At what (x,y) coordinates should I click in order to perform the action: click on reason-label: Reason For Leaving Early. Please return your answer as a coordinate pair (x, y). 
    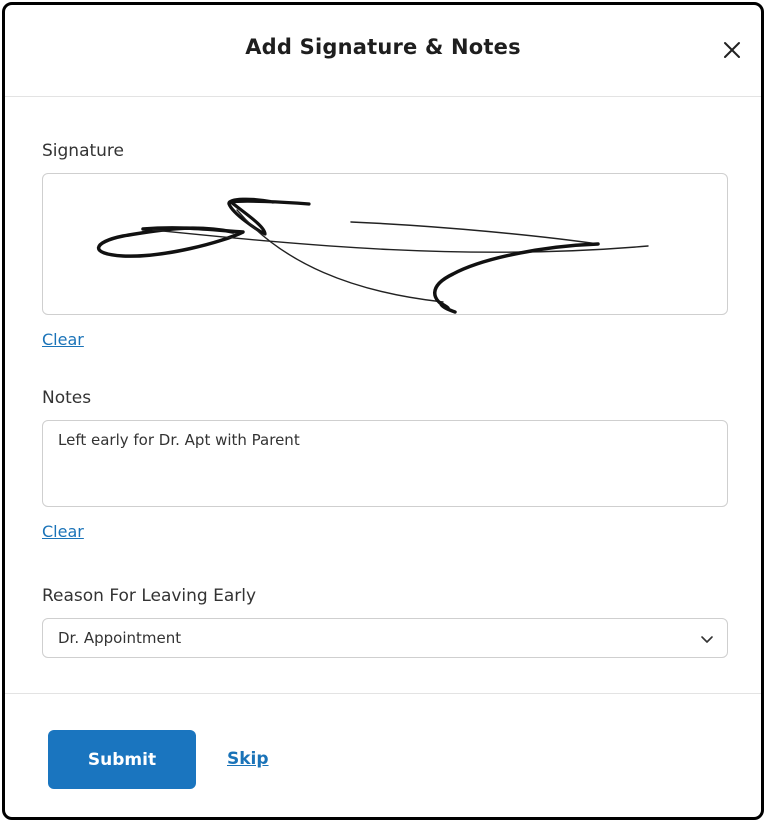
    Looking at the image, I should click on (149, 596).